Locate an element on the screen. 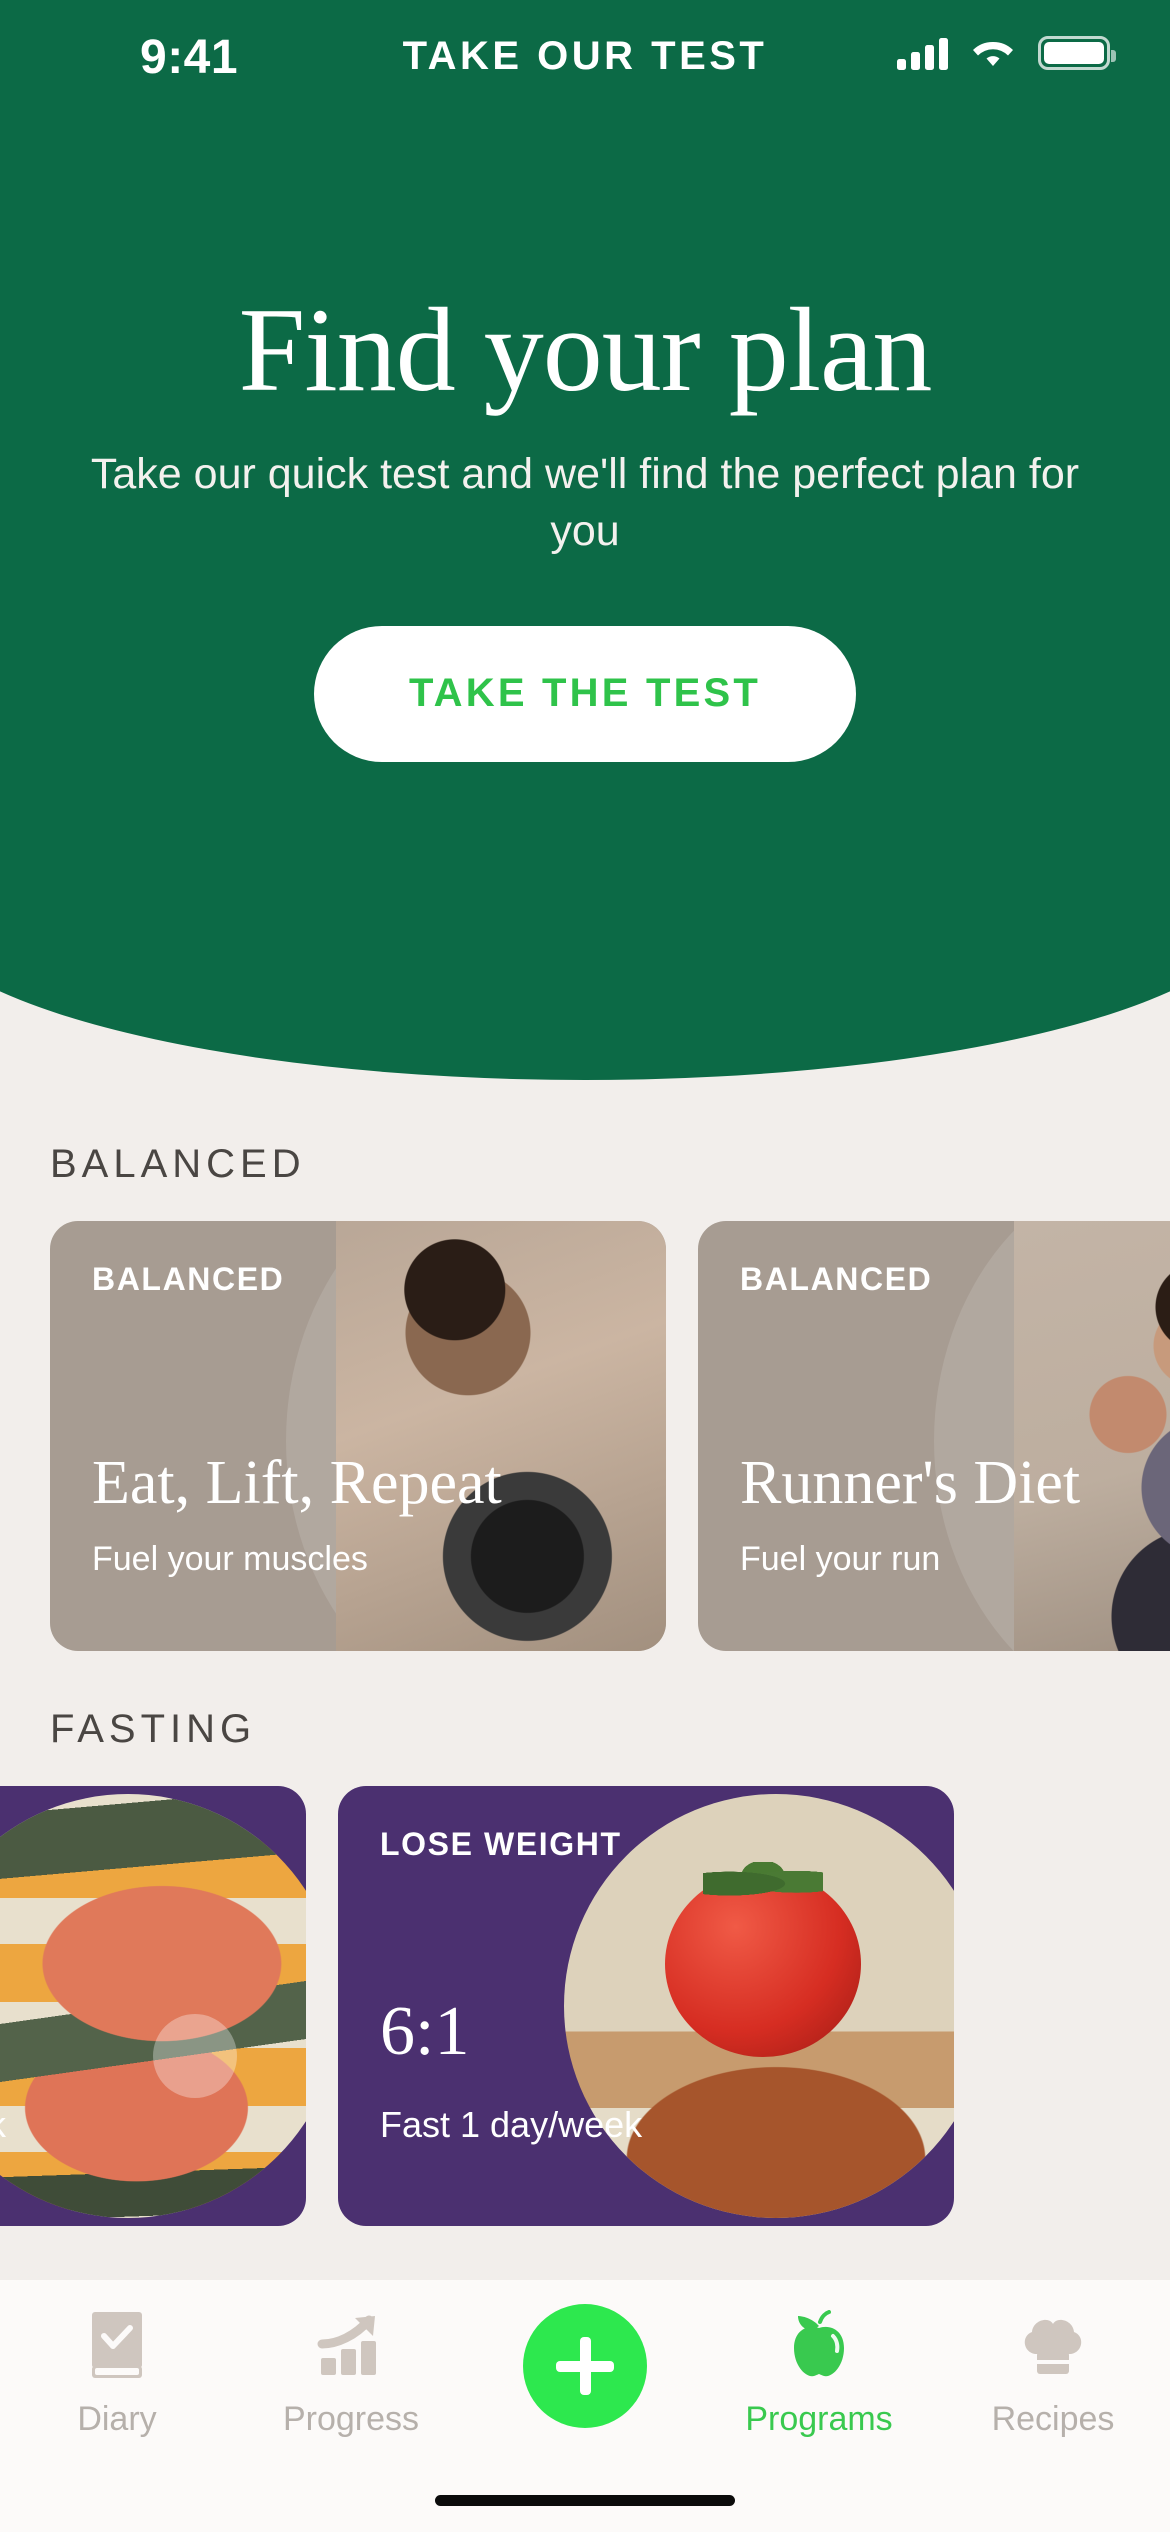 Image resolution: width=1170 pixels, height=2532 pixels. add-entry-container is located at coordinates (585, 2366).